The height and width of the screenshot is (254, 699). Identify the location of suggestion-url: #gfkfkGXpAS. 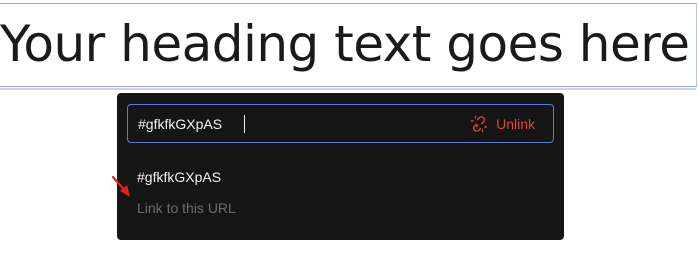
(179, 177).